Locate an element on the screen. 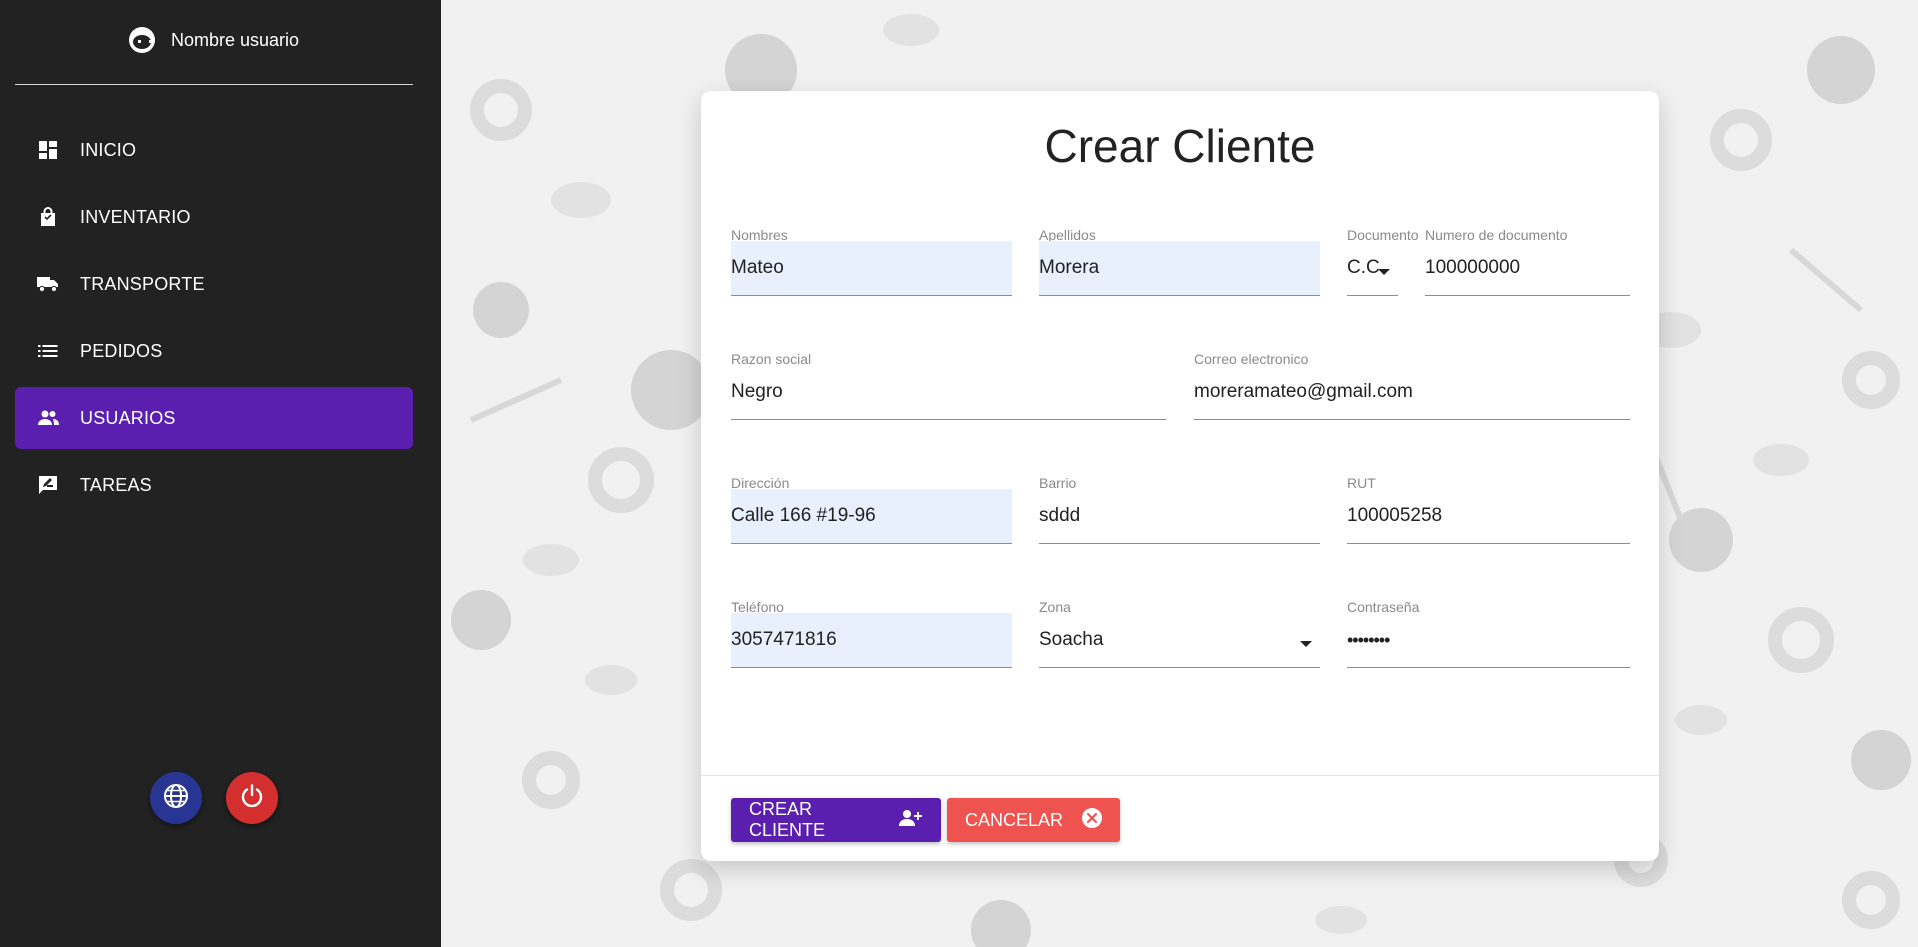 The image size is (1918, 947). sidebar-item-tareas: TAREAS is located at coordinates (214, 485).